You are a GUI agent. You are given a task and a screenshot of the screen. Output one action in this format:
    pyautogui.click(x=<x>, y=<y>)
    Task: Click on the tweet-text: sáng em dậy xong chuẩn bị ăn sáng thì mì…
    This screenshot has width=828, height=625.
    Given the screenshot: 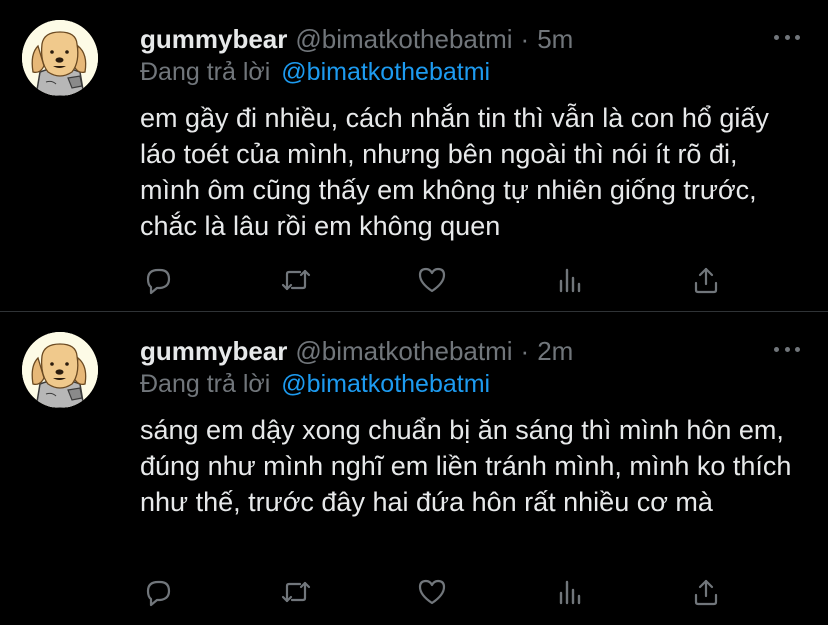 What is the action you would take?
    pyautogui.click(x=466, y=466)
    